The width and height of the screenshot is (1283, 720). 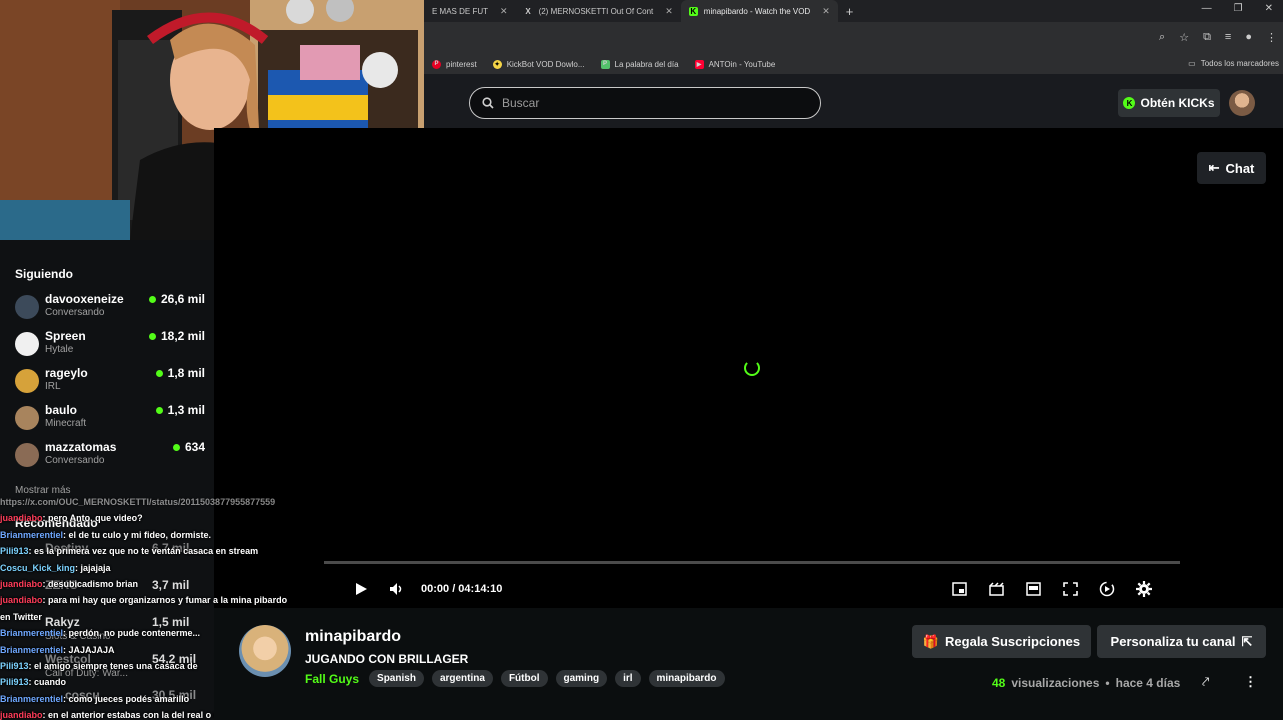 I want to click on new-tab-button: +, so click(x=850, y=11).